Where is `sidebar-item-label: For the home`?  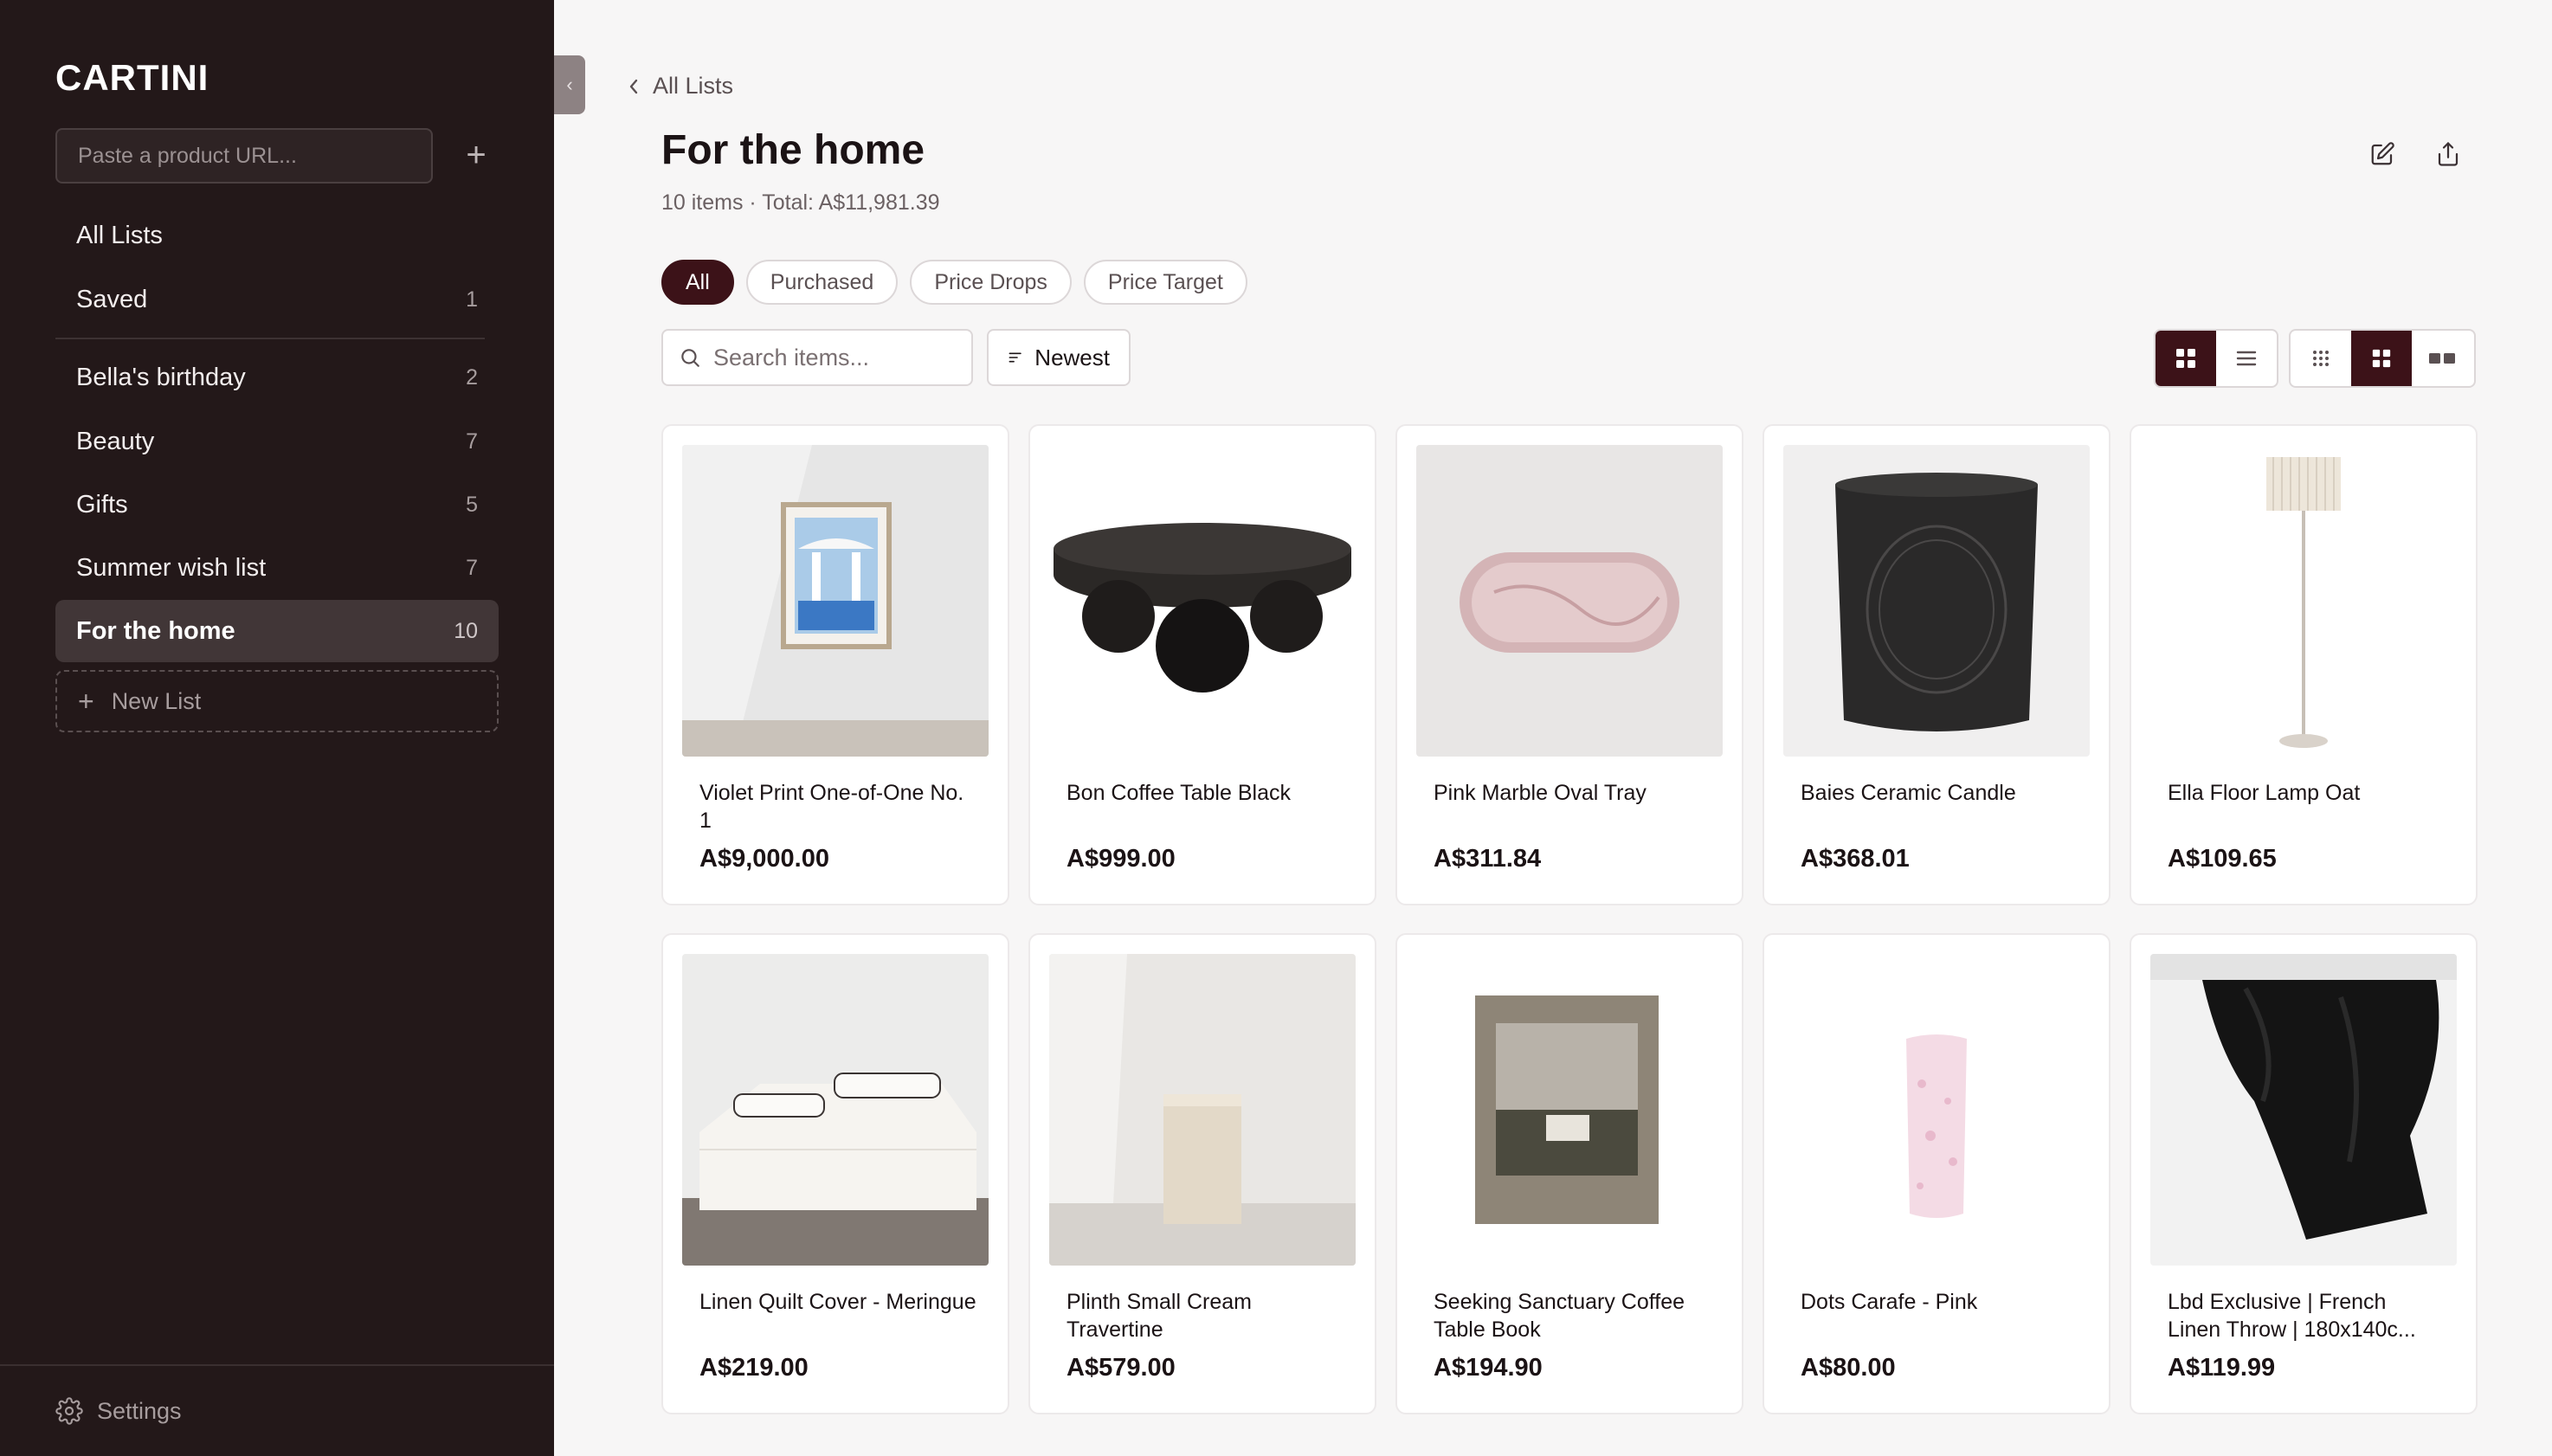 sidebar-item-label: For the home is located at coordinates (155, 630).